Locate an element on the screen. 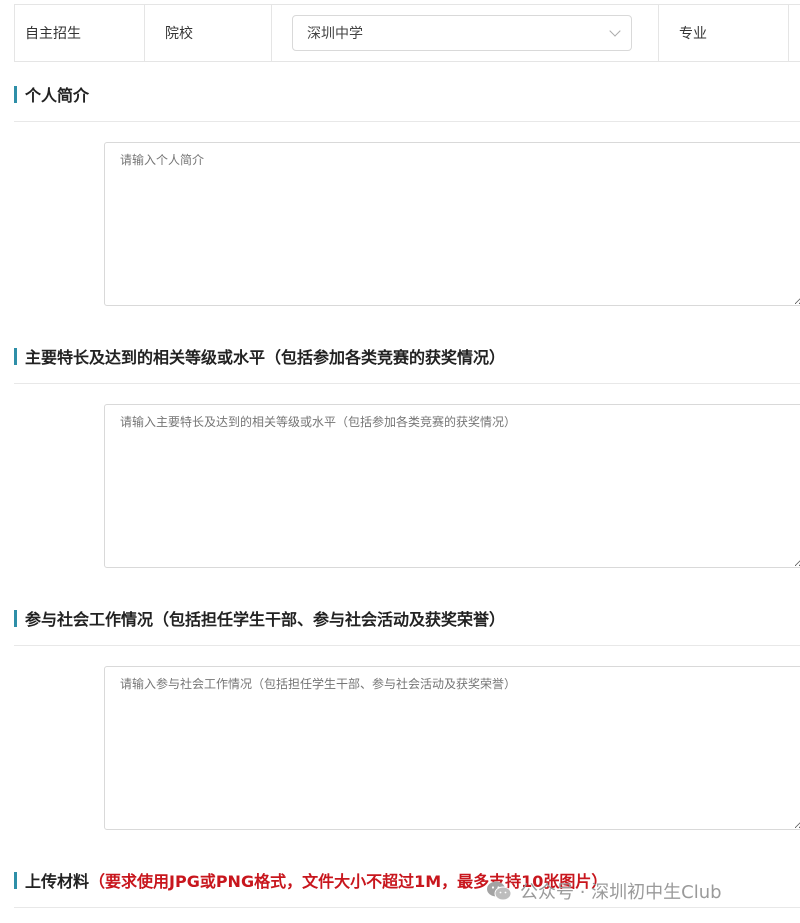 Image resolution: width=800 pixels, height=923 pixels. school-cell: 深圳中学 is located at coordinates (465, 33).